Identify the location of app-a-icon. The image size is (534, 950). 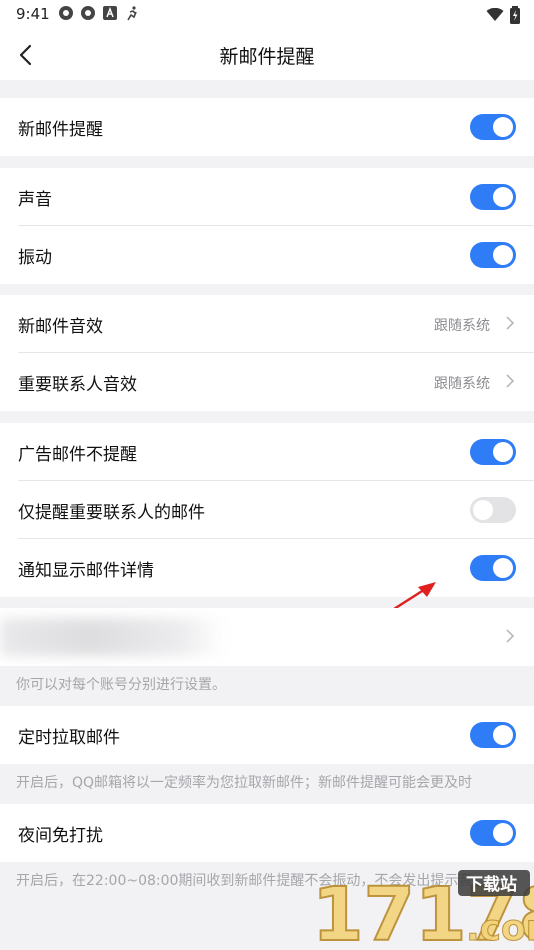
(110, 13).